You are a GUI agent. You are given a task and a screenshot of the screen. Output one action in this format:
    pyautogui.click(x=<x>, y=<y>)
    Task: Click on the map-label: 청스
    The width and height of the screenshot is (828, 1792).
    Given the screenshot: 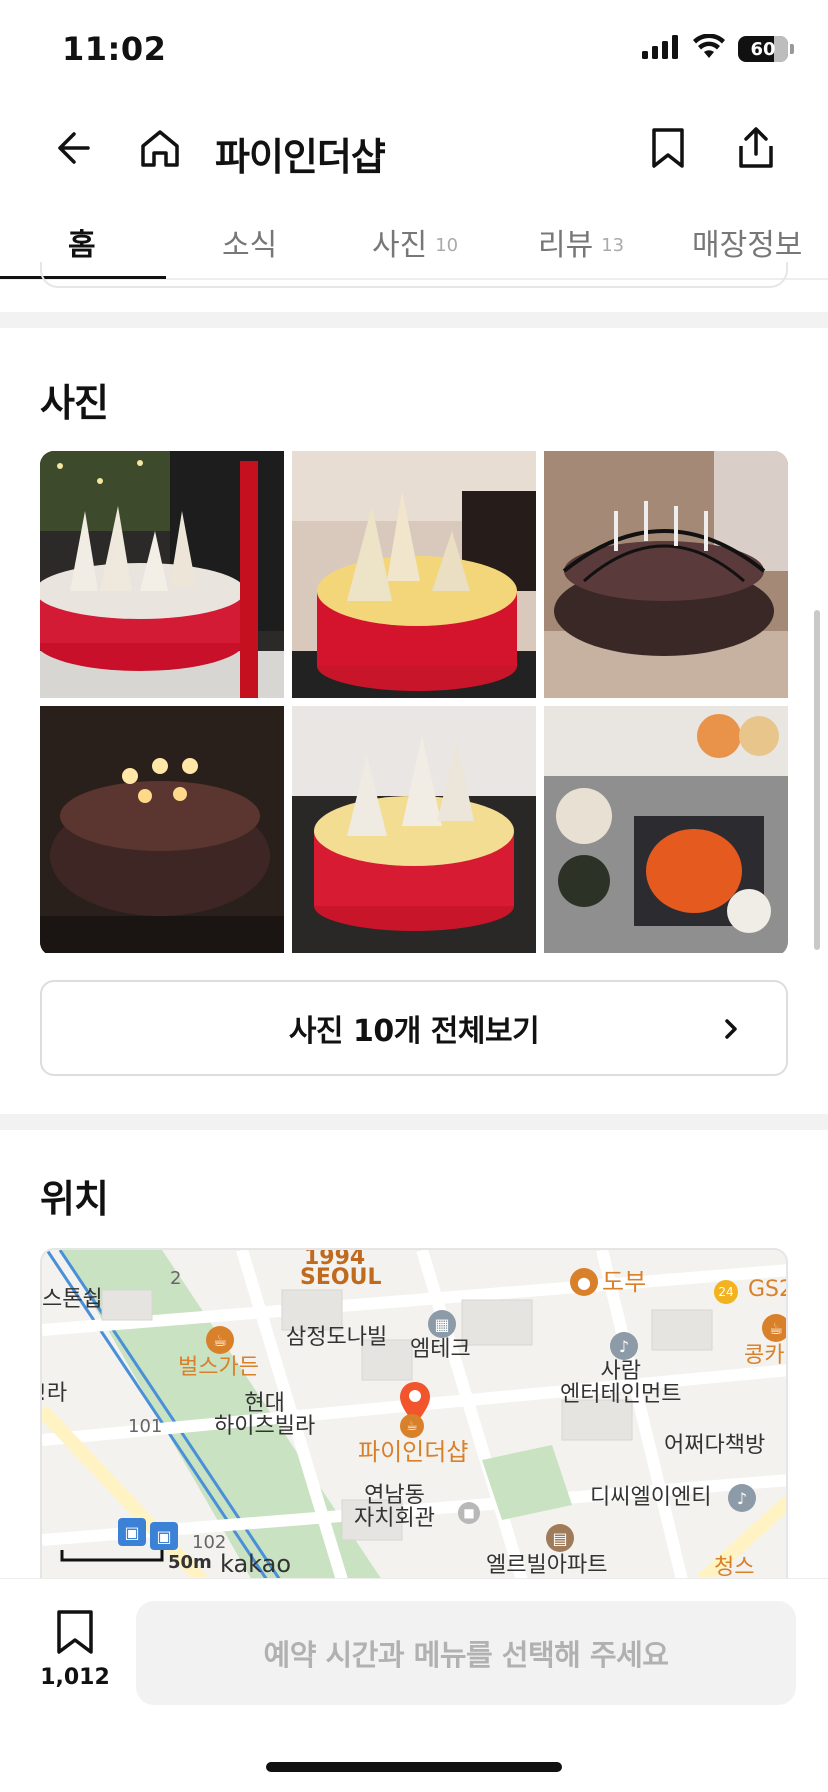 What is the action you would take?
    pyautogui.click(x=734, y=1566)
    